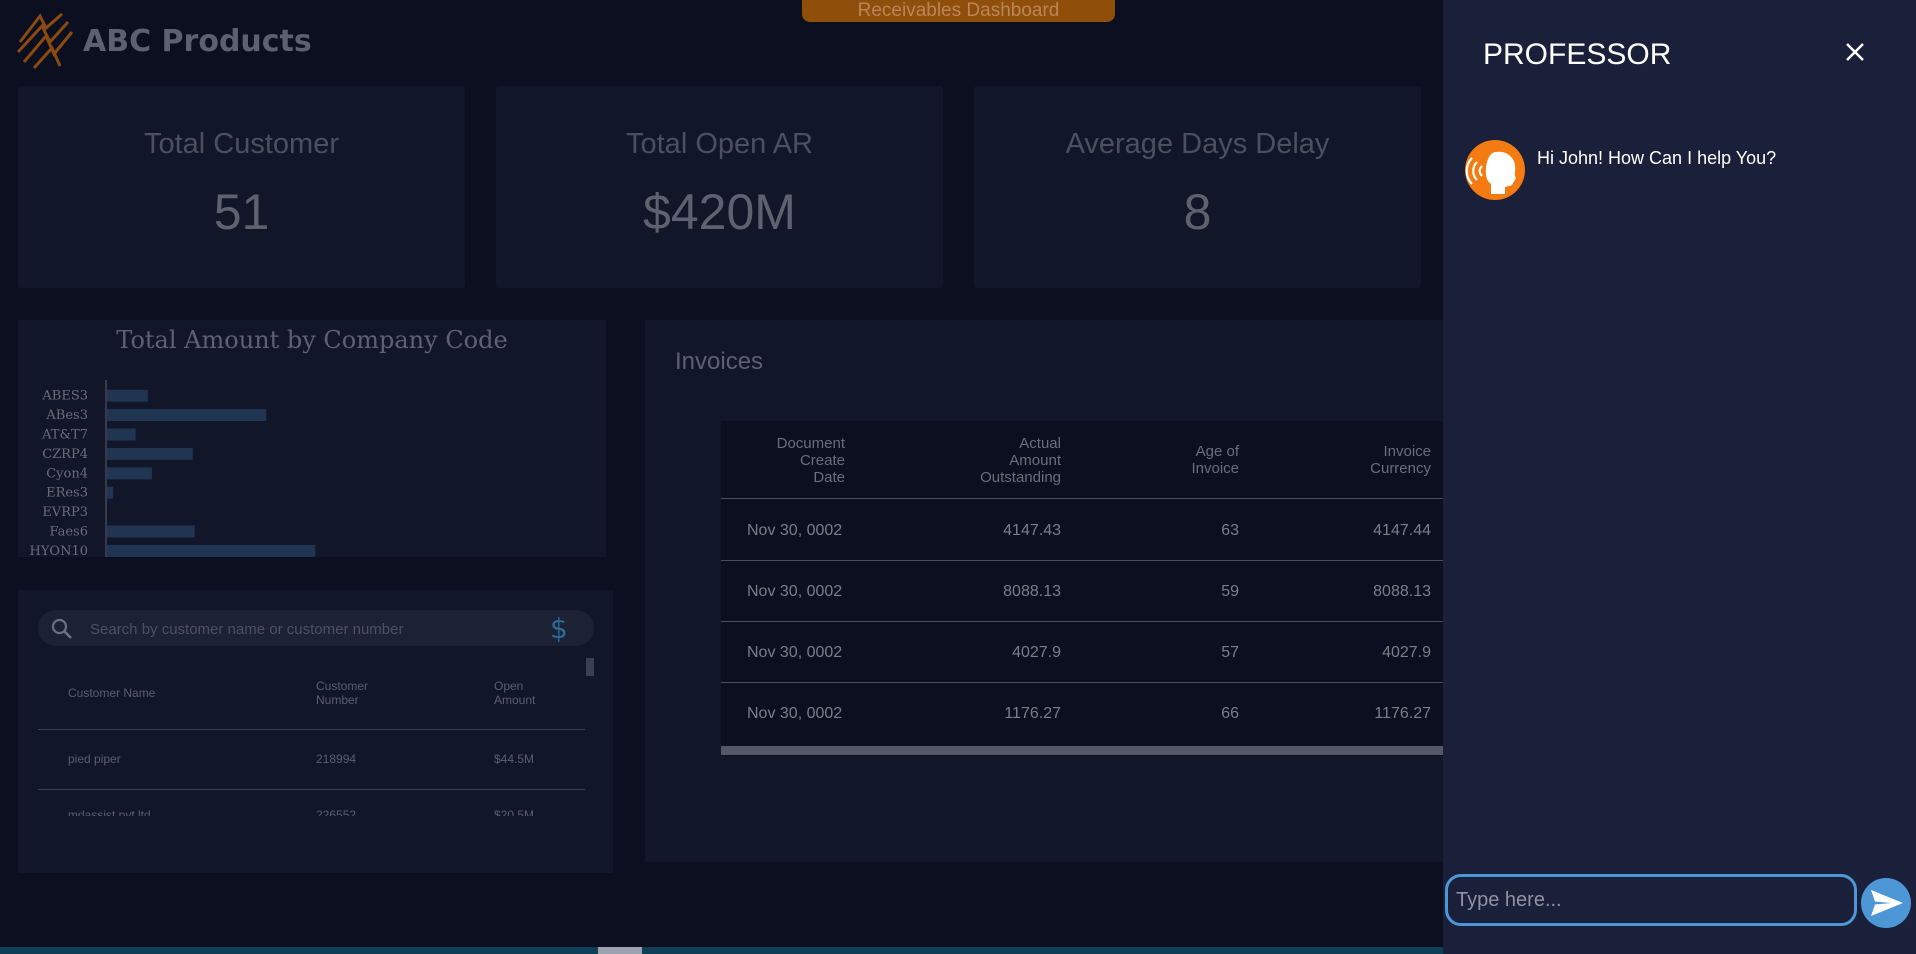 The image size is (1916, 954). I want to click on search-icon, so click(62, 629).